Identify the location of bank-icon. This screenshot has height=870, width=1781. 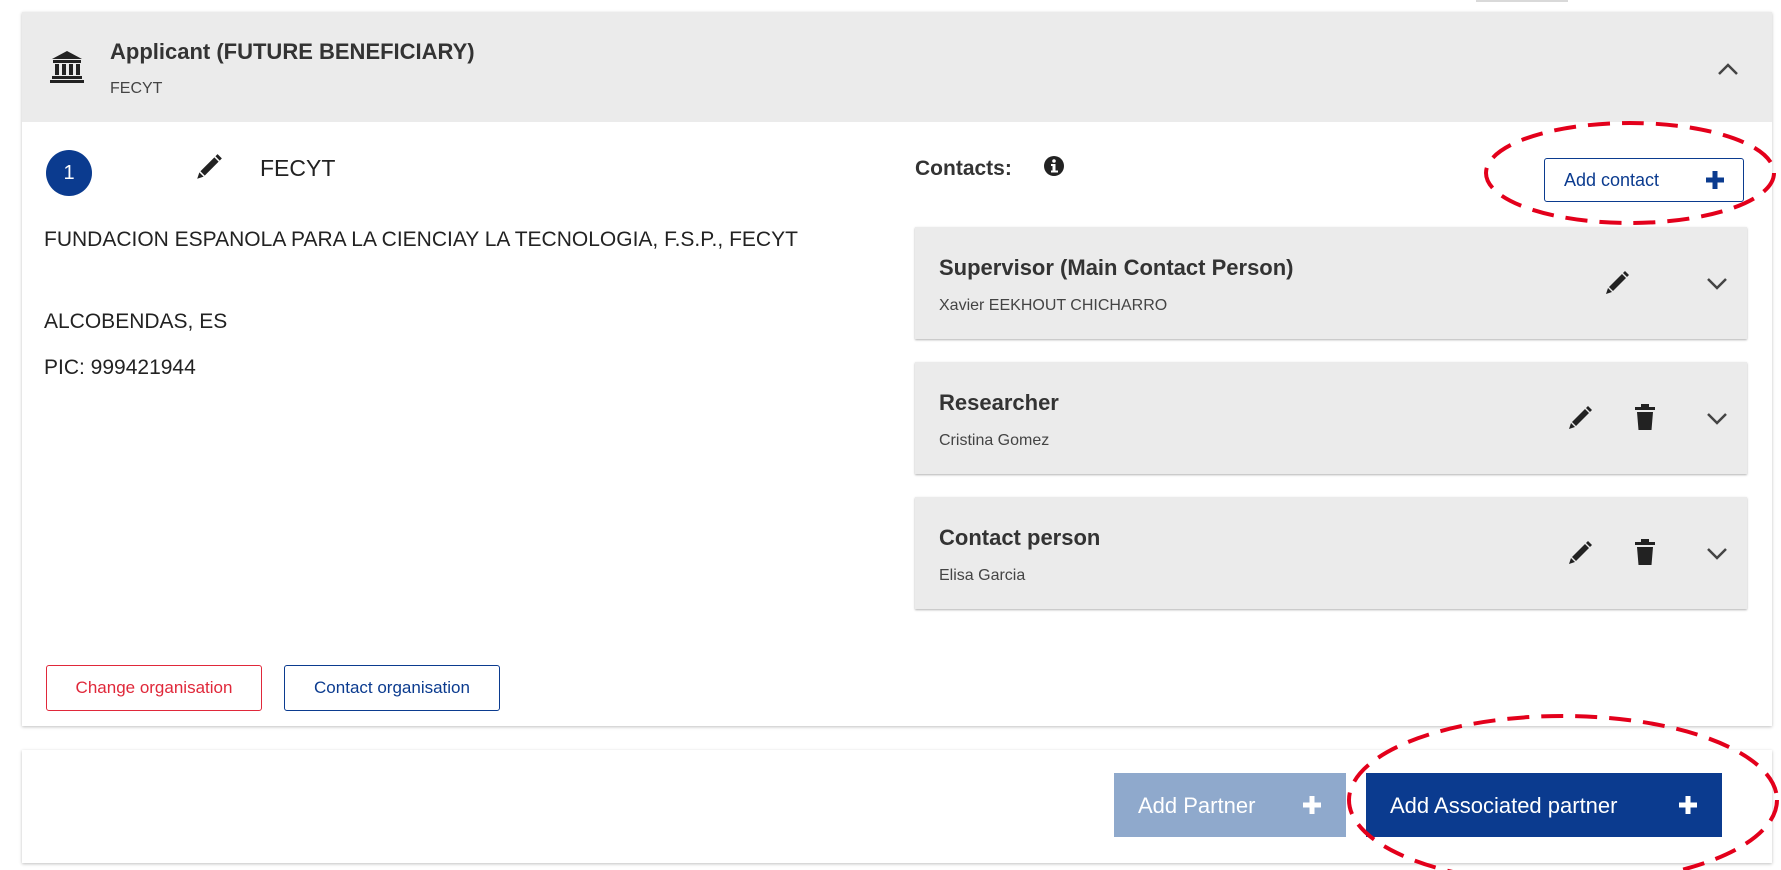
(67, 67).